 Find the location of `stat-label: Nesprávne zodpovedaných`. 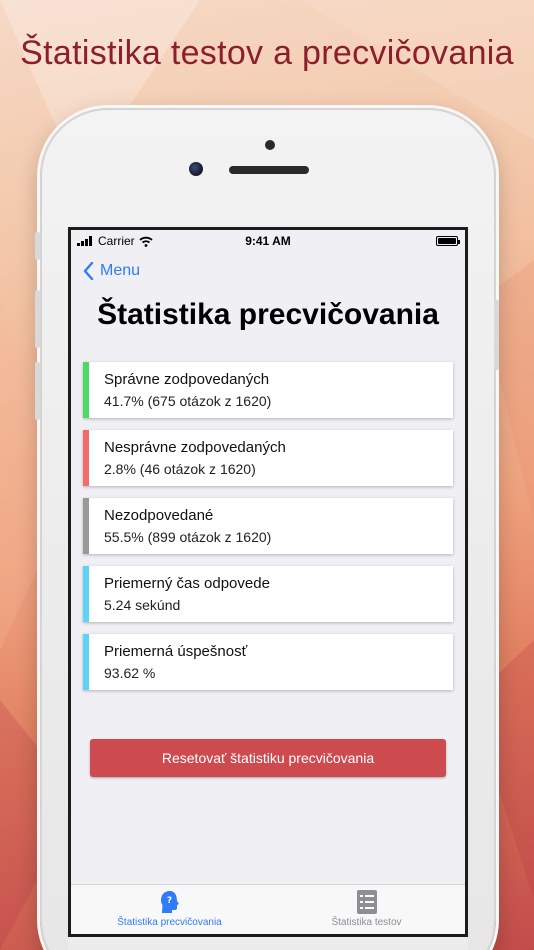

stat-label: Nesprávne zodpovedaných is located at coordinates (195, 447).